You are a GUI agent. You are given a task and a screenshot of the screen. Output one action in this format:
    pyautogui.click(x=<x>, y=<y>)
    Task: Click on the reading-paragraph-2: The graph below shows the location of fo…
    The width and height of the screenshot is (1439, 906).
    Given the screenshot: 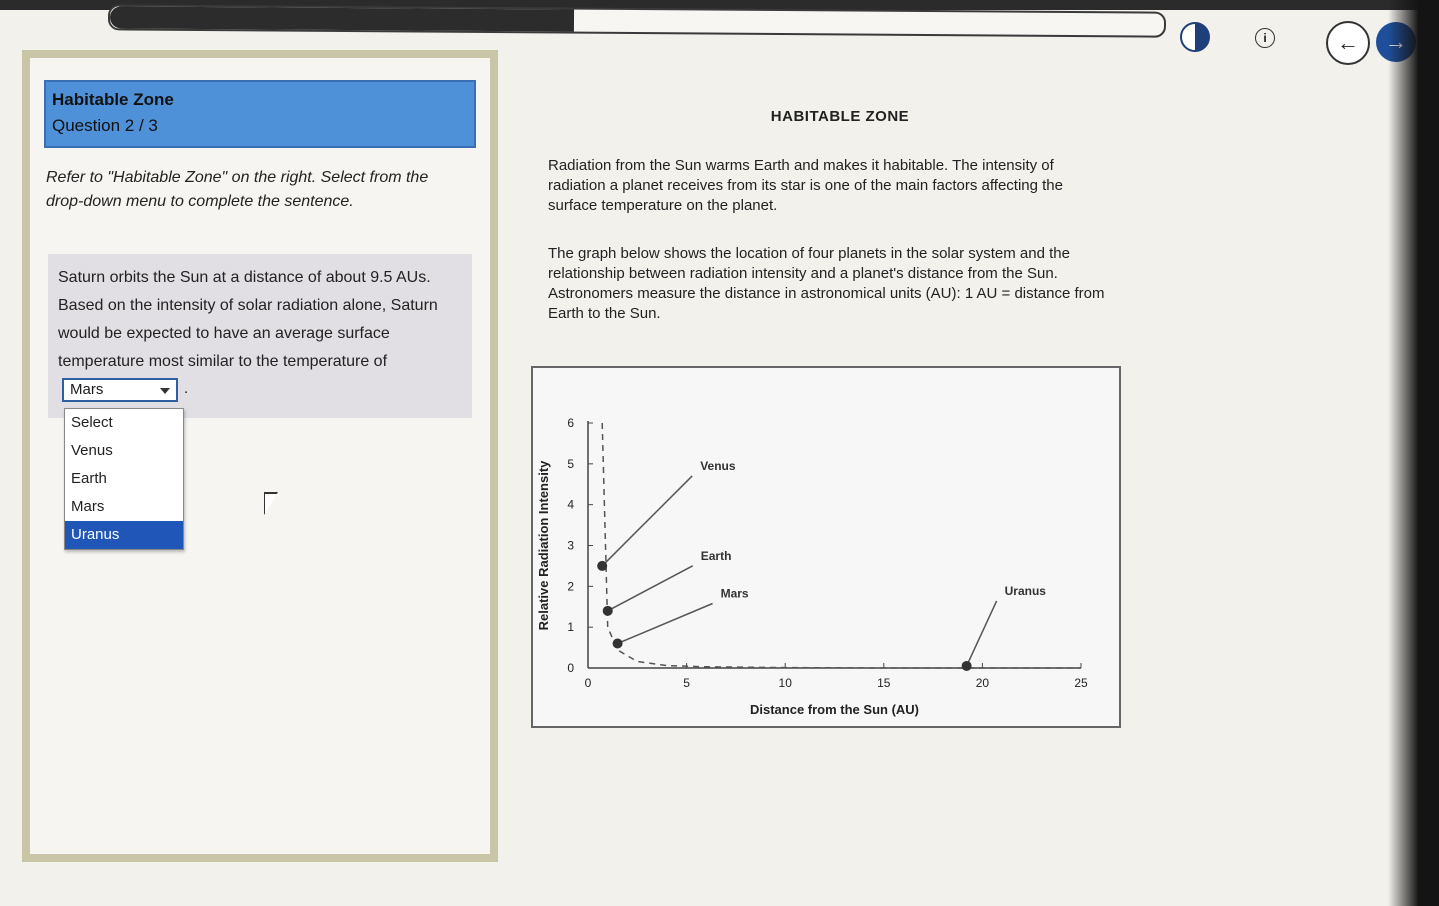 What is the action you would take?
    pyautogui.click(x=826, y=283)
    